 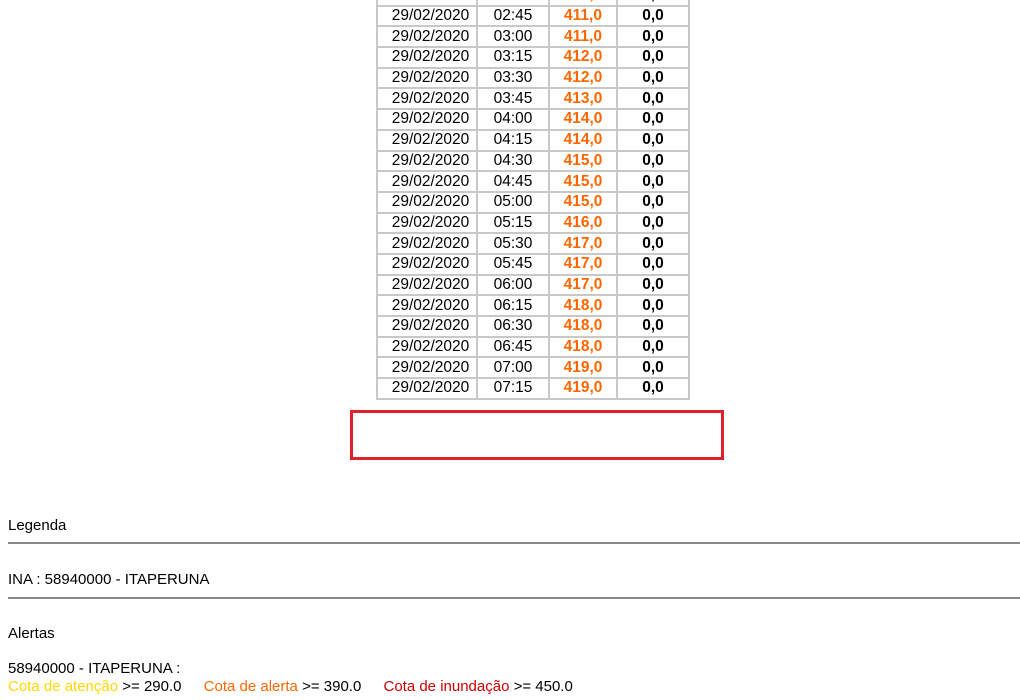 I want to click on ina-station-label: INA : 58940000 - ITAPERUNA, so click(x=109, y=579).